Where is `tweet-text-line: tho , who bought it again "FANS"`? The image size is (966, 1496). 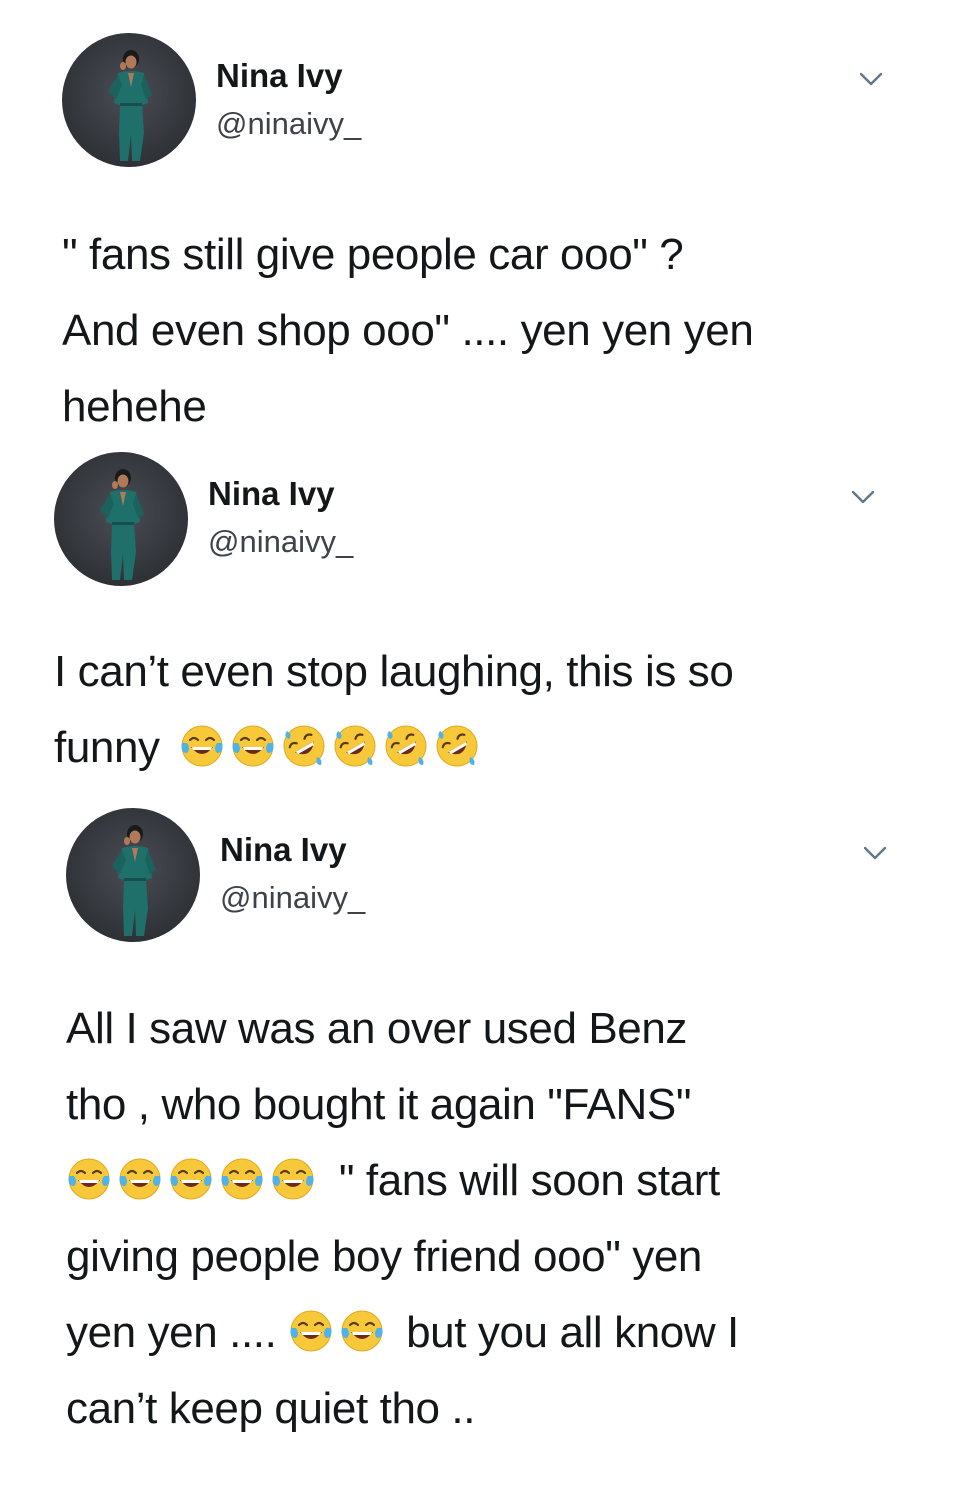
tweet-text-line: tho , who bought it again "FANS" is located at coordinates (379, 1104).